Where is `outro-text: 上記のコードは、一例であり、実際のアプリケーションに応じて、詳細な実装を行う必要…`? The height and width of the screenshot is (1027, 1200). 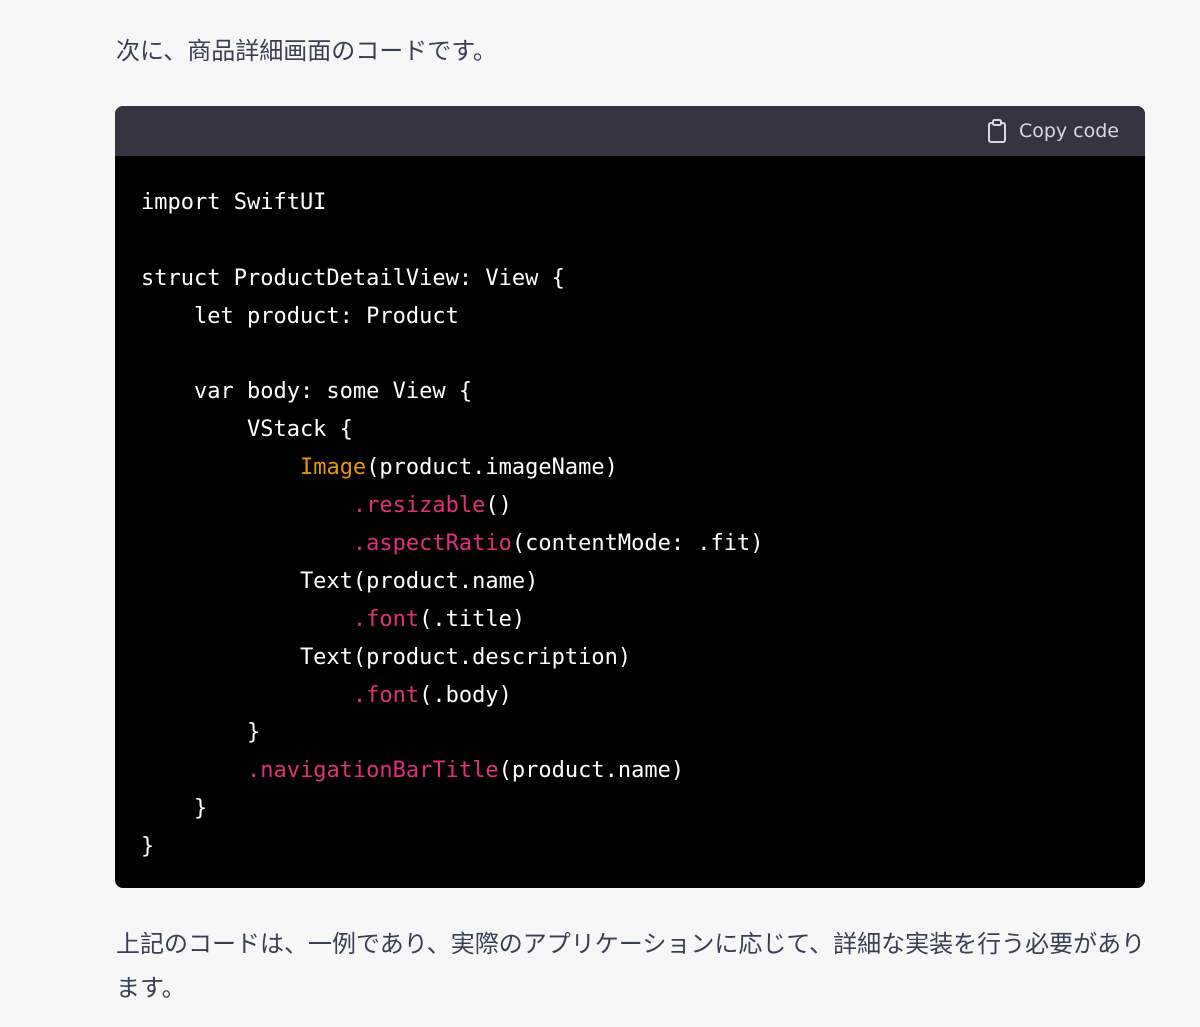
outro-text: 上記のコードは、一例であり、実際のアプリケーションに応じて、詳細な実装を行う必要… is located at coordinates (631, 966).